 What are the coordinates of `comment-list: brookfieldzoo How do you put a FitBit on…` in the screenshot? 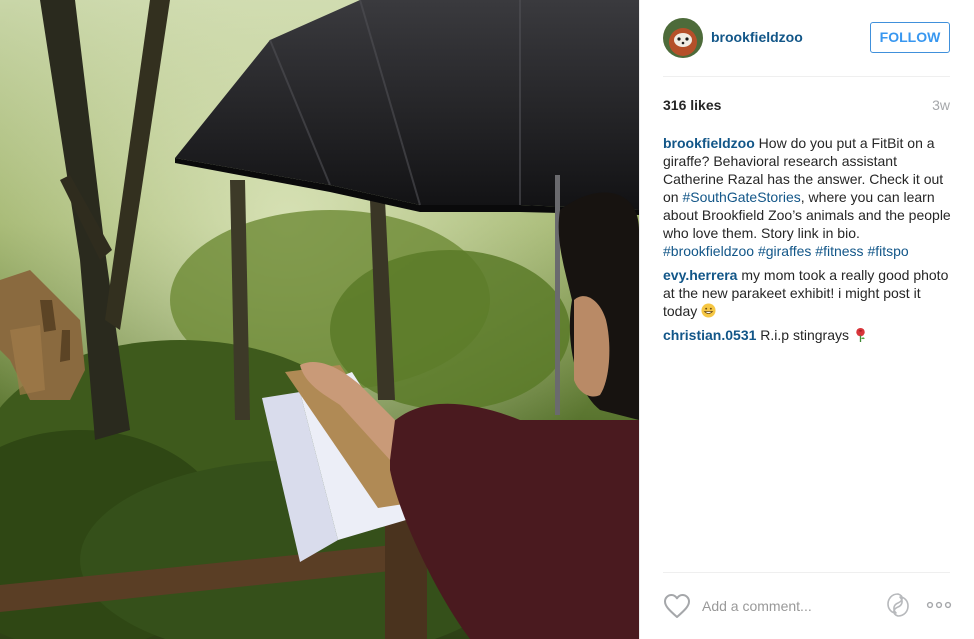 It's located at (808, 242).